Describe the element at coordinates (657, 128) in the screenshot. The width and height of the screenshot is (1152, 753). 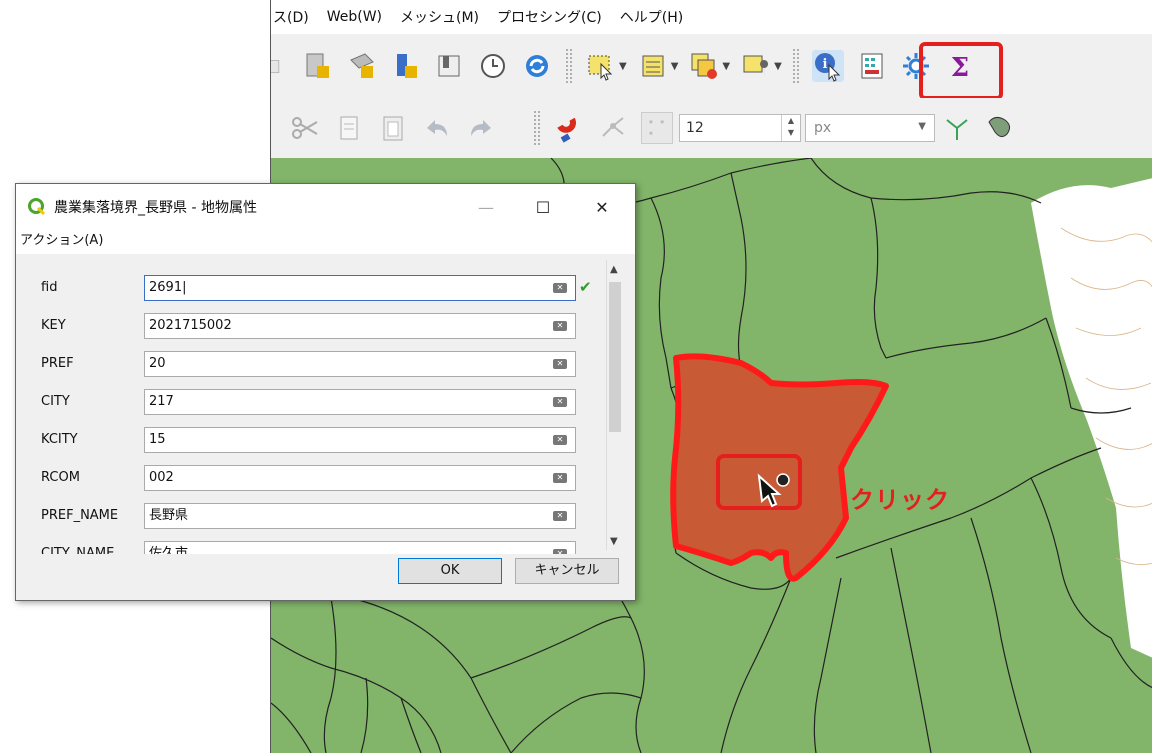
I see `snap-type-icon` at that location.